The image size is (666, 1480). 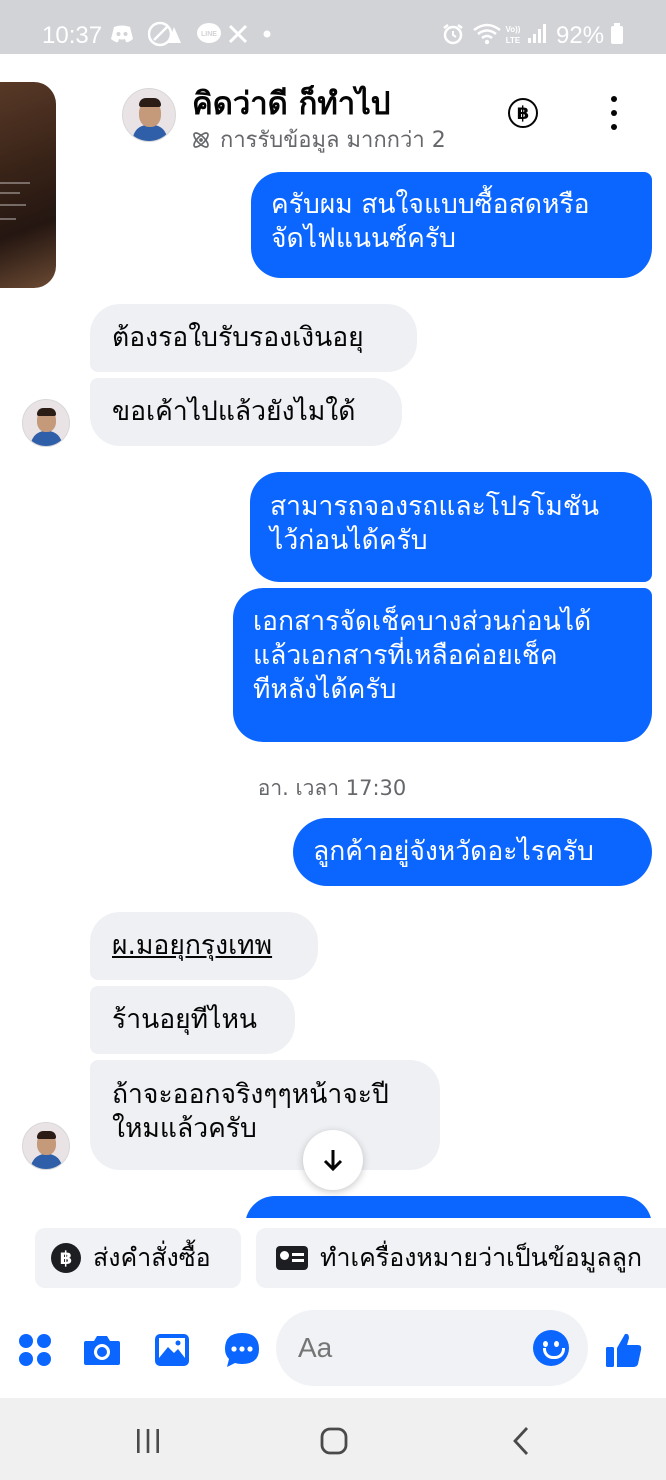 What do you see at coordinates (72, 35) in the screenshot?
I see `status-time: 10:37` at bounding box center [72, 35].